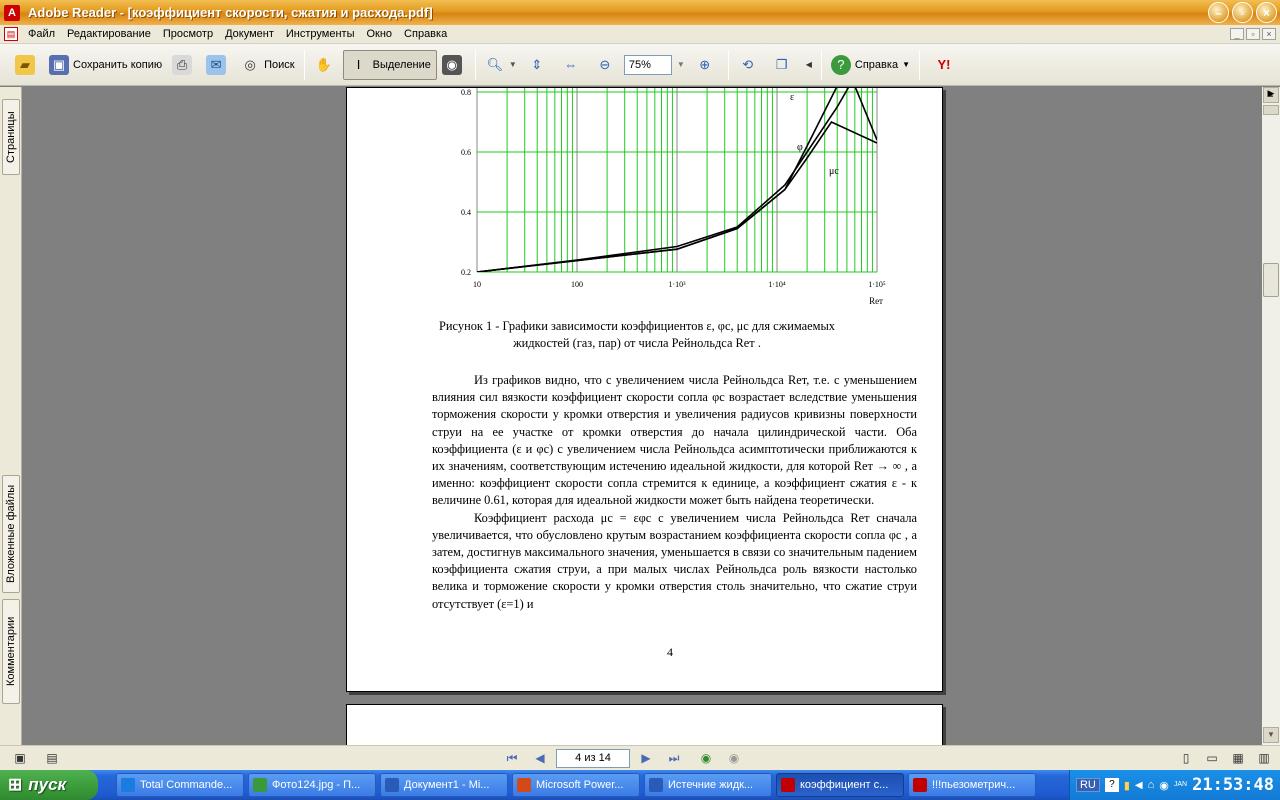  I want to click on doc-restore-button: ▫, so click(1253, 34).